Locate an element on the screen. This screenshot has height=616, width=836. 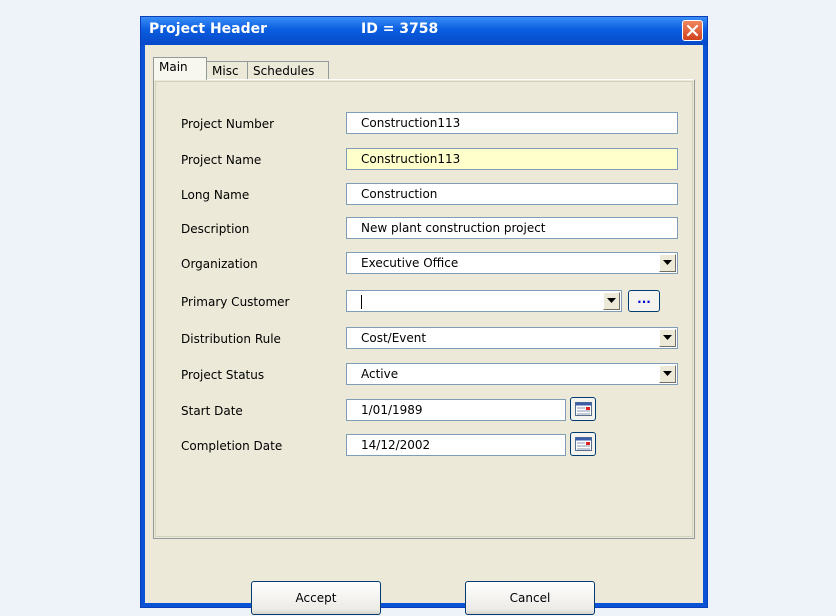
completion-date-calendar-button is located at coordinates (583, 444).